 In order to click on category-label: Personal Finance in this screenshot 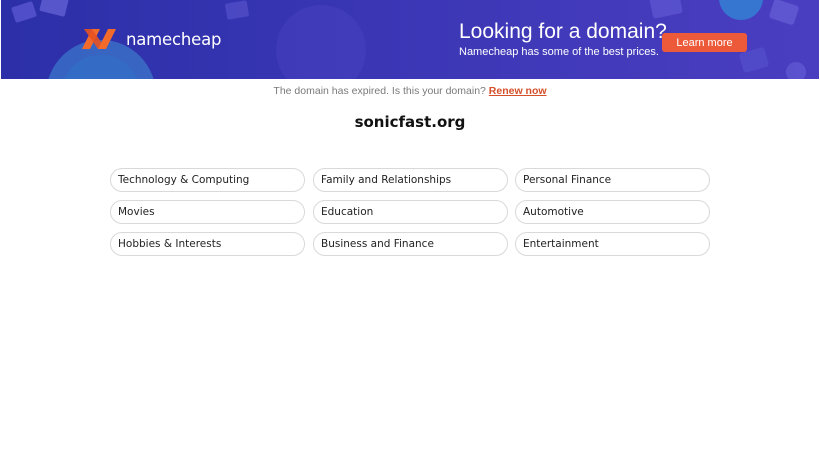, I will do `click(567, 180)`.